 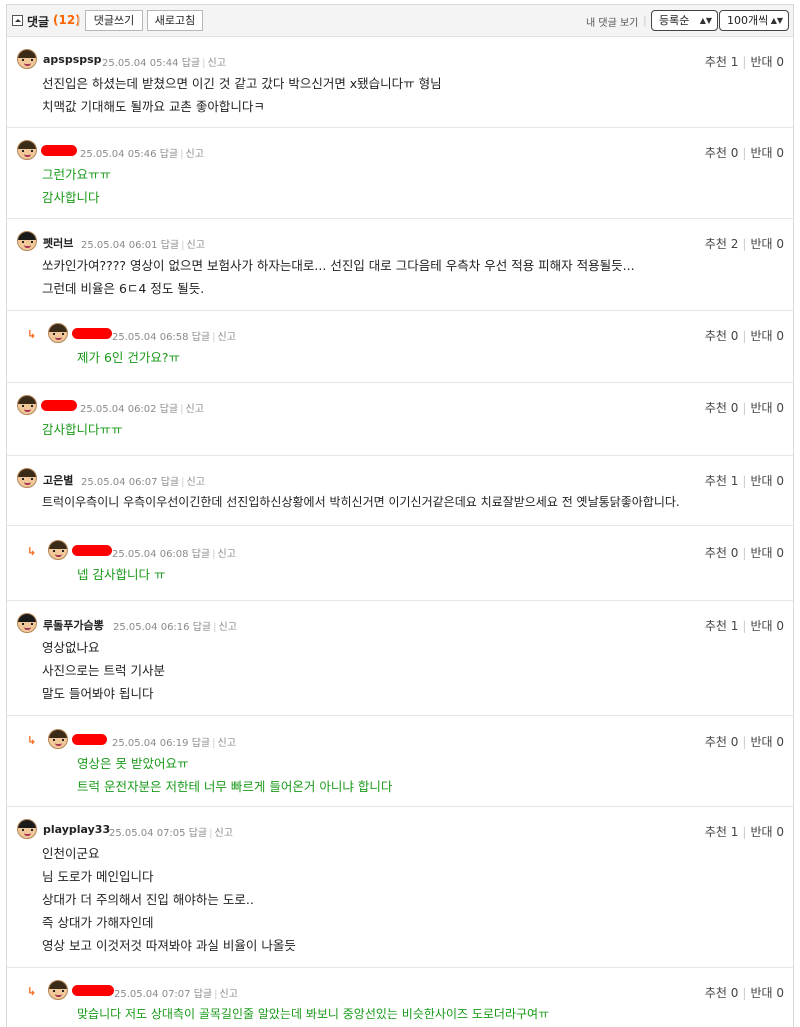 I want to click on collapse-toggle-icon, so click(x=17, y=20).